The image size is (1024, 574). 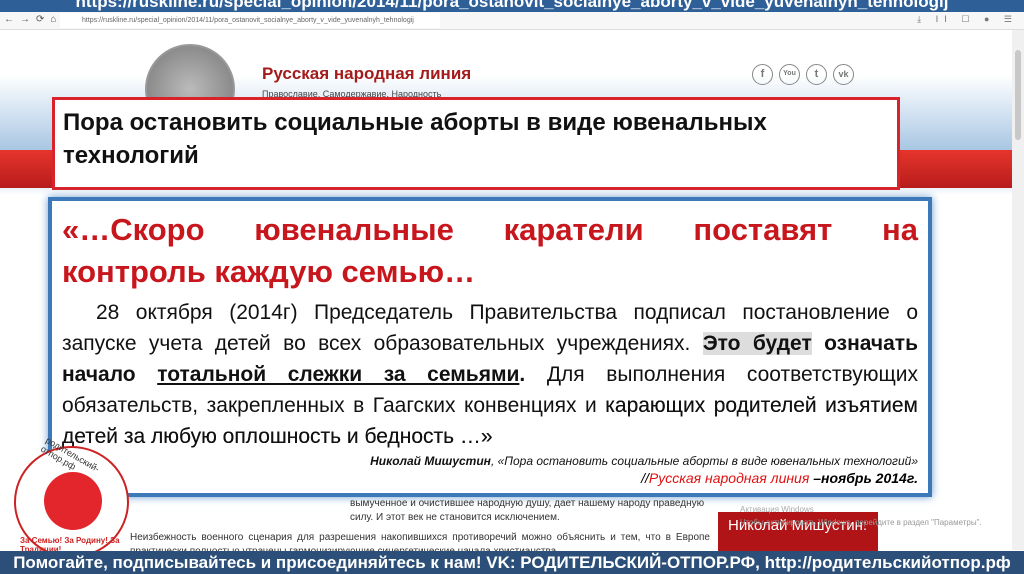 What do you see at coordinates (490, 229) in the screenshot?
I see `headline-line-1: «…Скоро ювенальные каратели поставят на` at bounding box center [490, 229].